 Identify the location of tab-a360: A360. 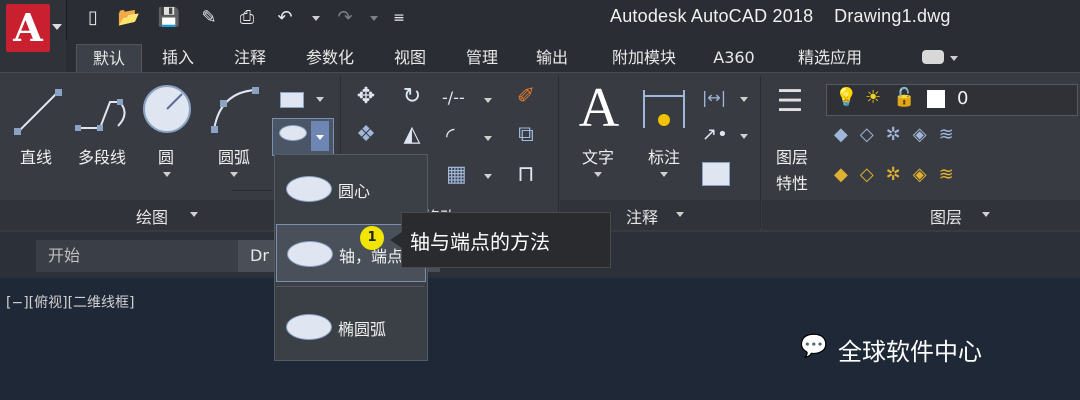
(734, 58).